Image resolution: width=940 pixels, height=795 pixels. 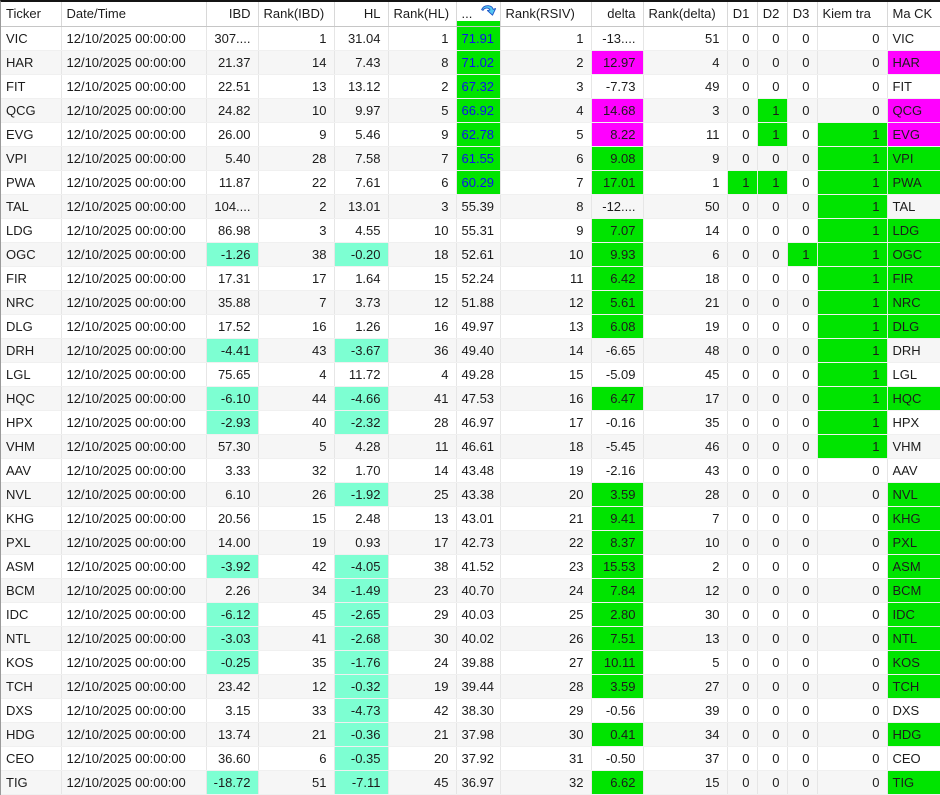 I want to click on cell-delta: 0.41, so click(x=617, y=734).